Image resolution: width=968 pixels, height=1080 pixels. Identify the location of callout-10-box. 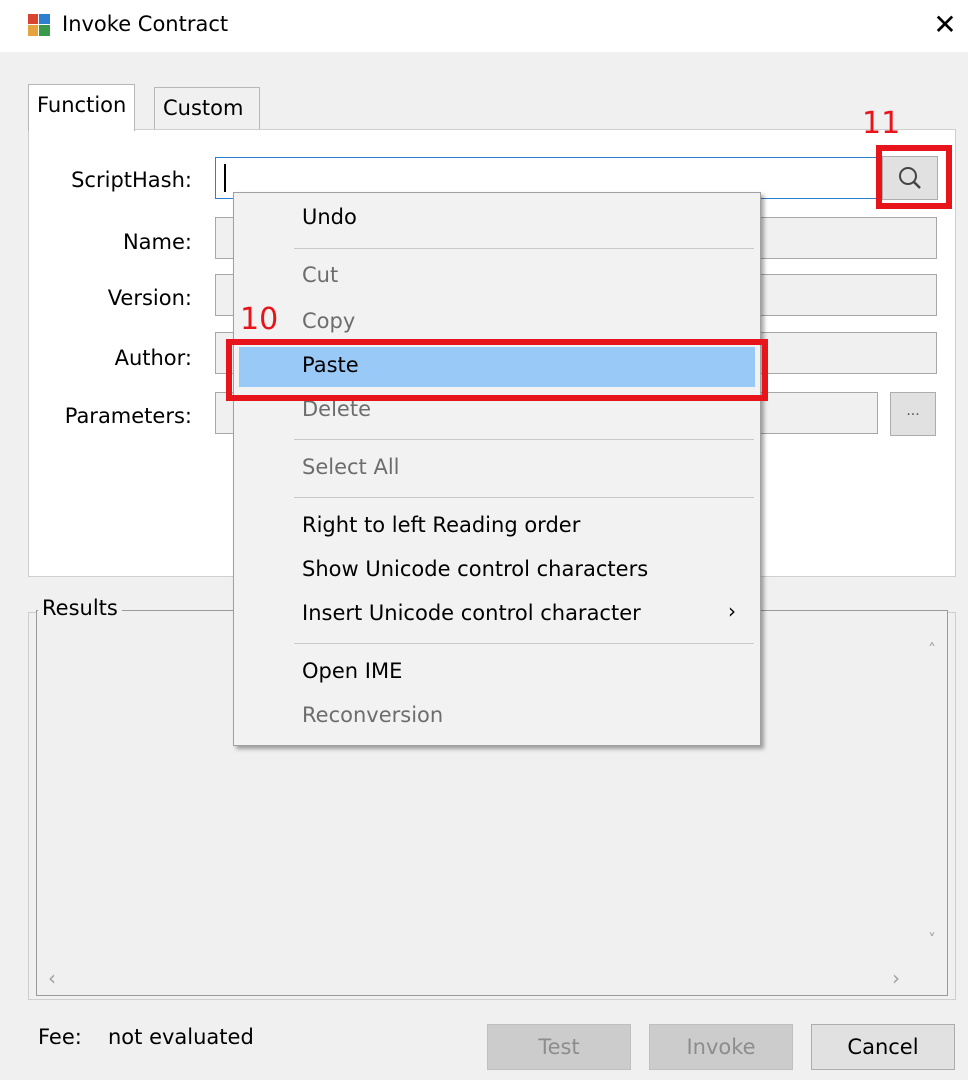
(497, 370).